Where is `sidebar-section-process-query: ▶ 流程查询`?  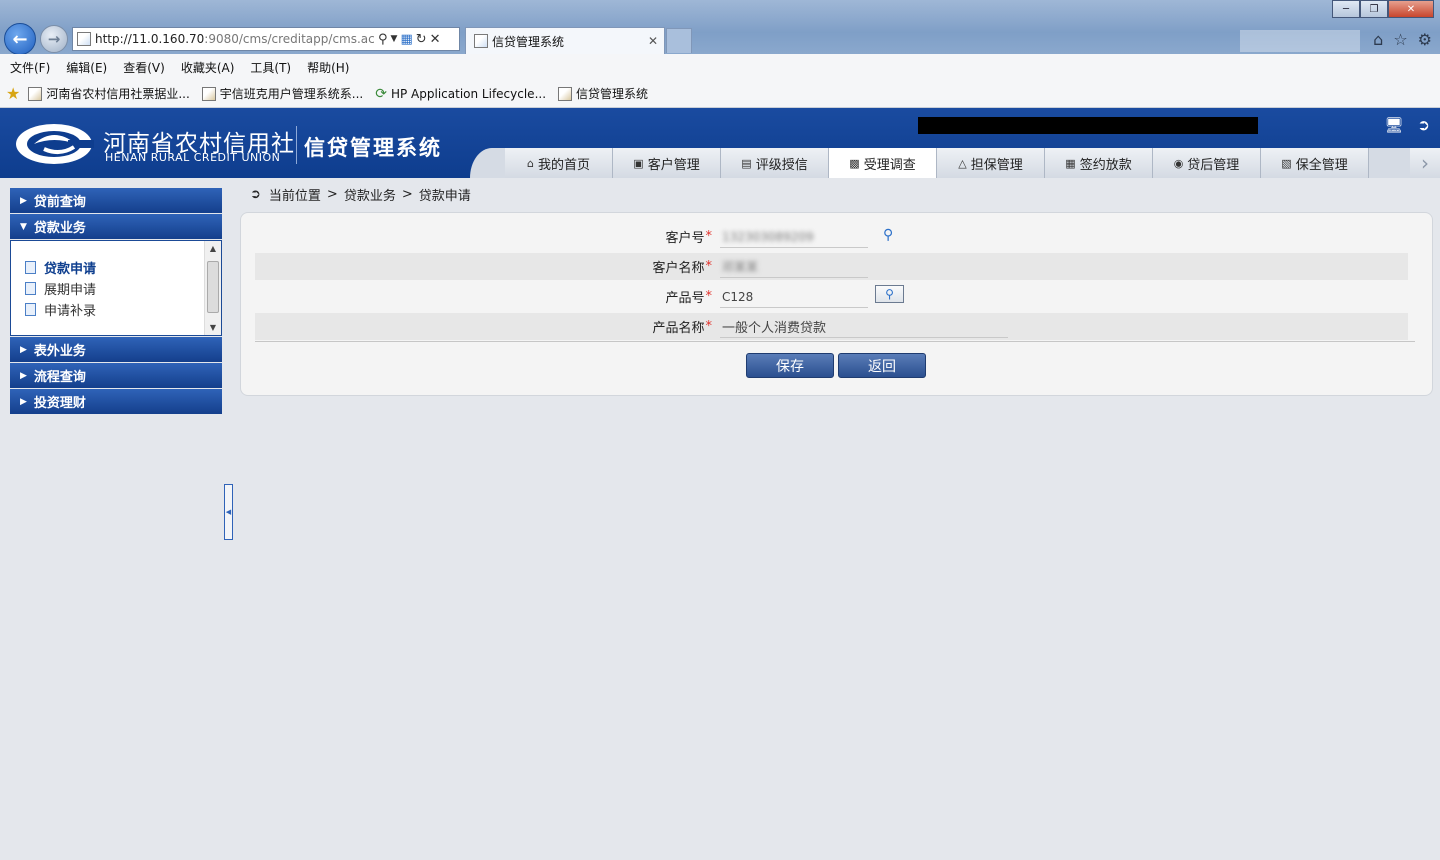 sidebar-section-process-query: ▶ 流程查询 is located at coordinates (116, 376).